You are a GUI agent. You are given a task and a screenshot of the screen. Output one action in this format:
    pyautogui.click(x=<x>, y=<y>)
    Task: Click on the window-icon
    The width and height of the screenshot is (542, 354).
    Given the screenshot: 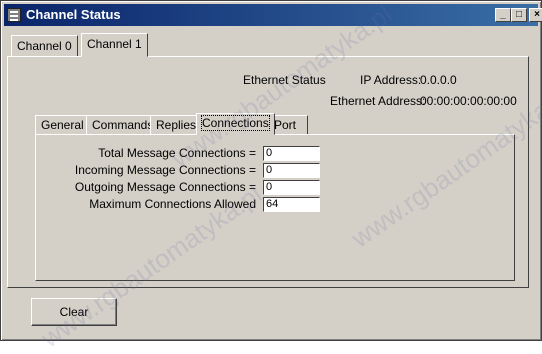 What is the action you would take?
    pyautogui.click(x=14, y=15)
    